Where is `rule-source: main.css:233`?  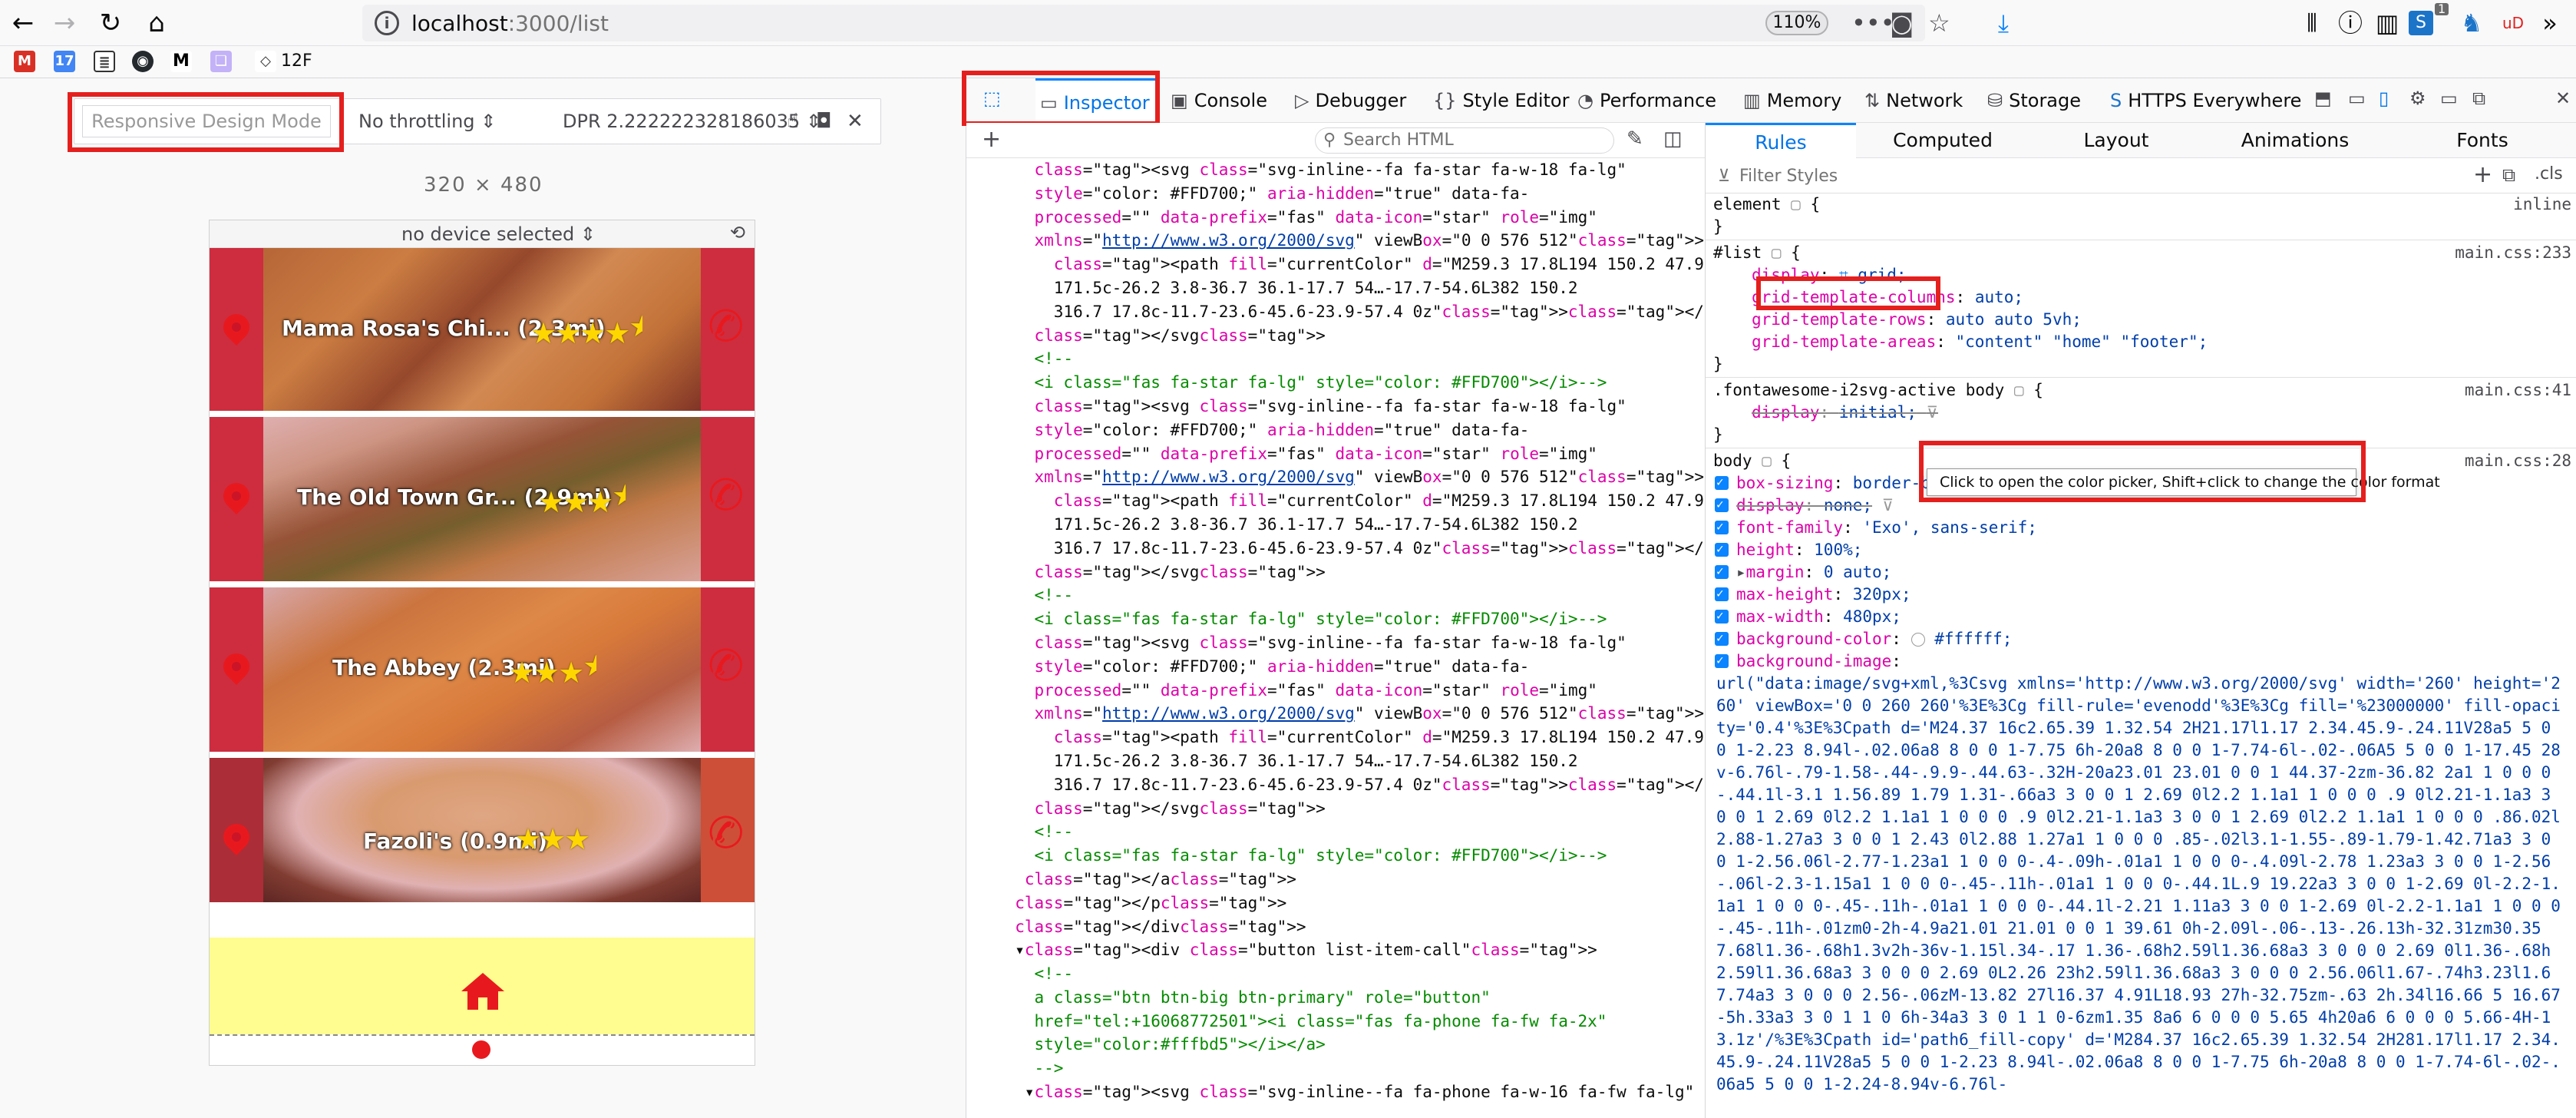
rule-source: main.css:233 is located at coordinates (2513, 253).